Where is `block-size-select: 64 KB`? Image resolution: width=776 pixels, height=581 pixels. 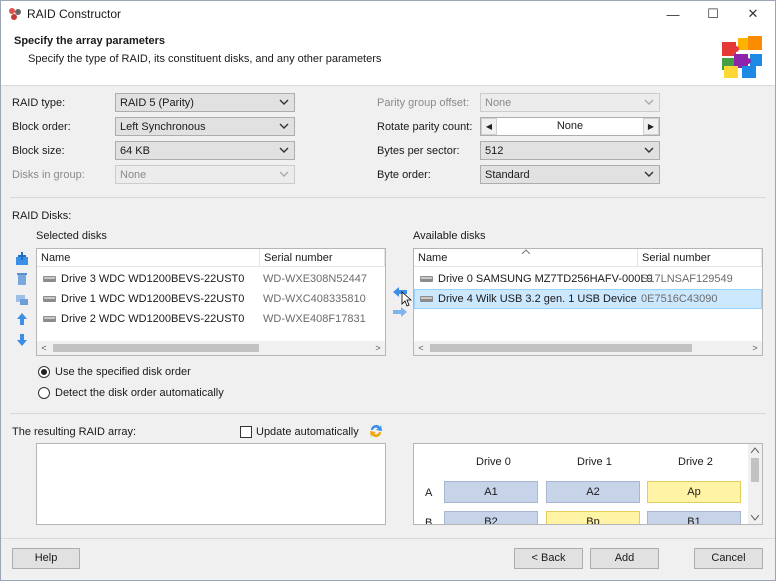 block-size-select: 64 KB is located at coordinates (205, 150).